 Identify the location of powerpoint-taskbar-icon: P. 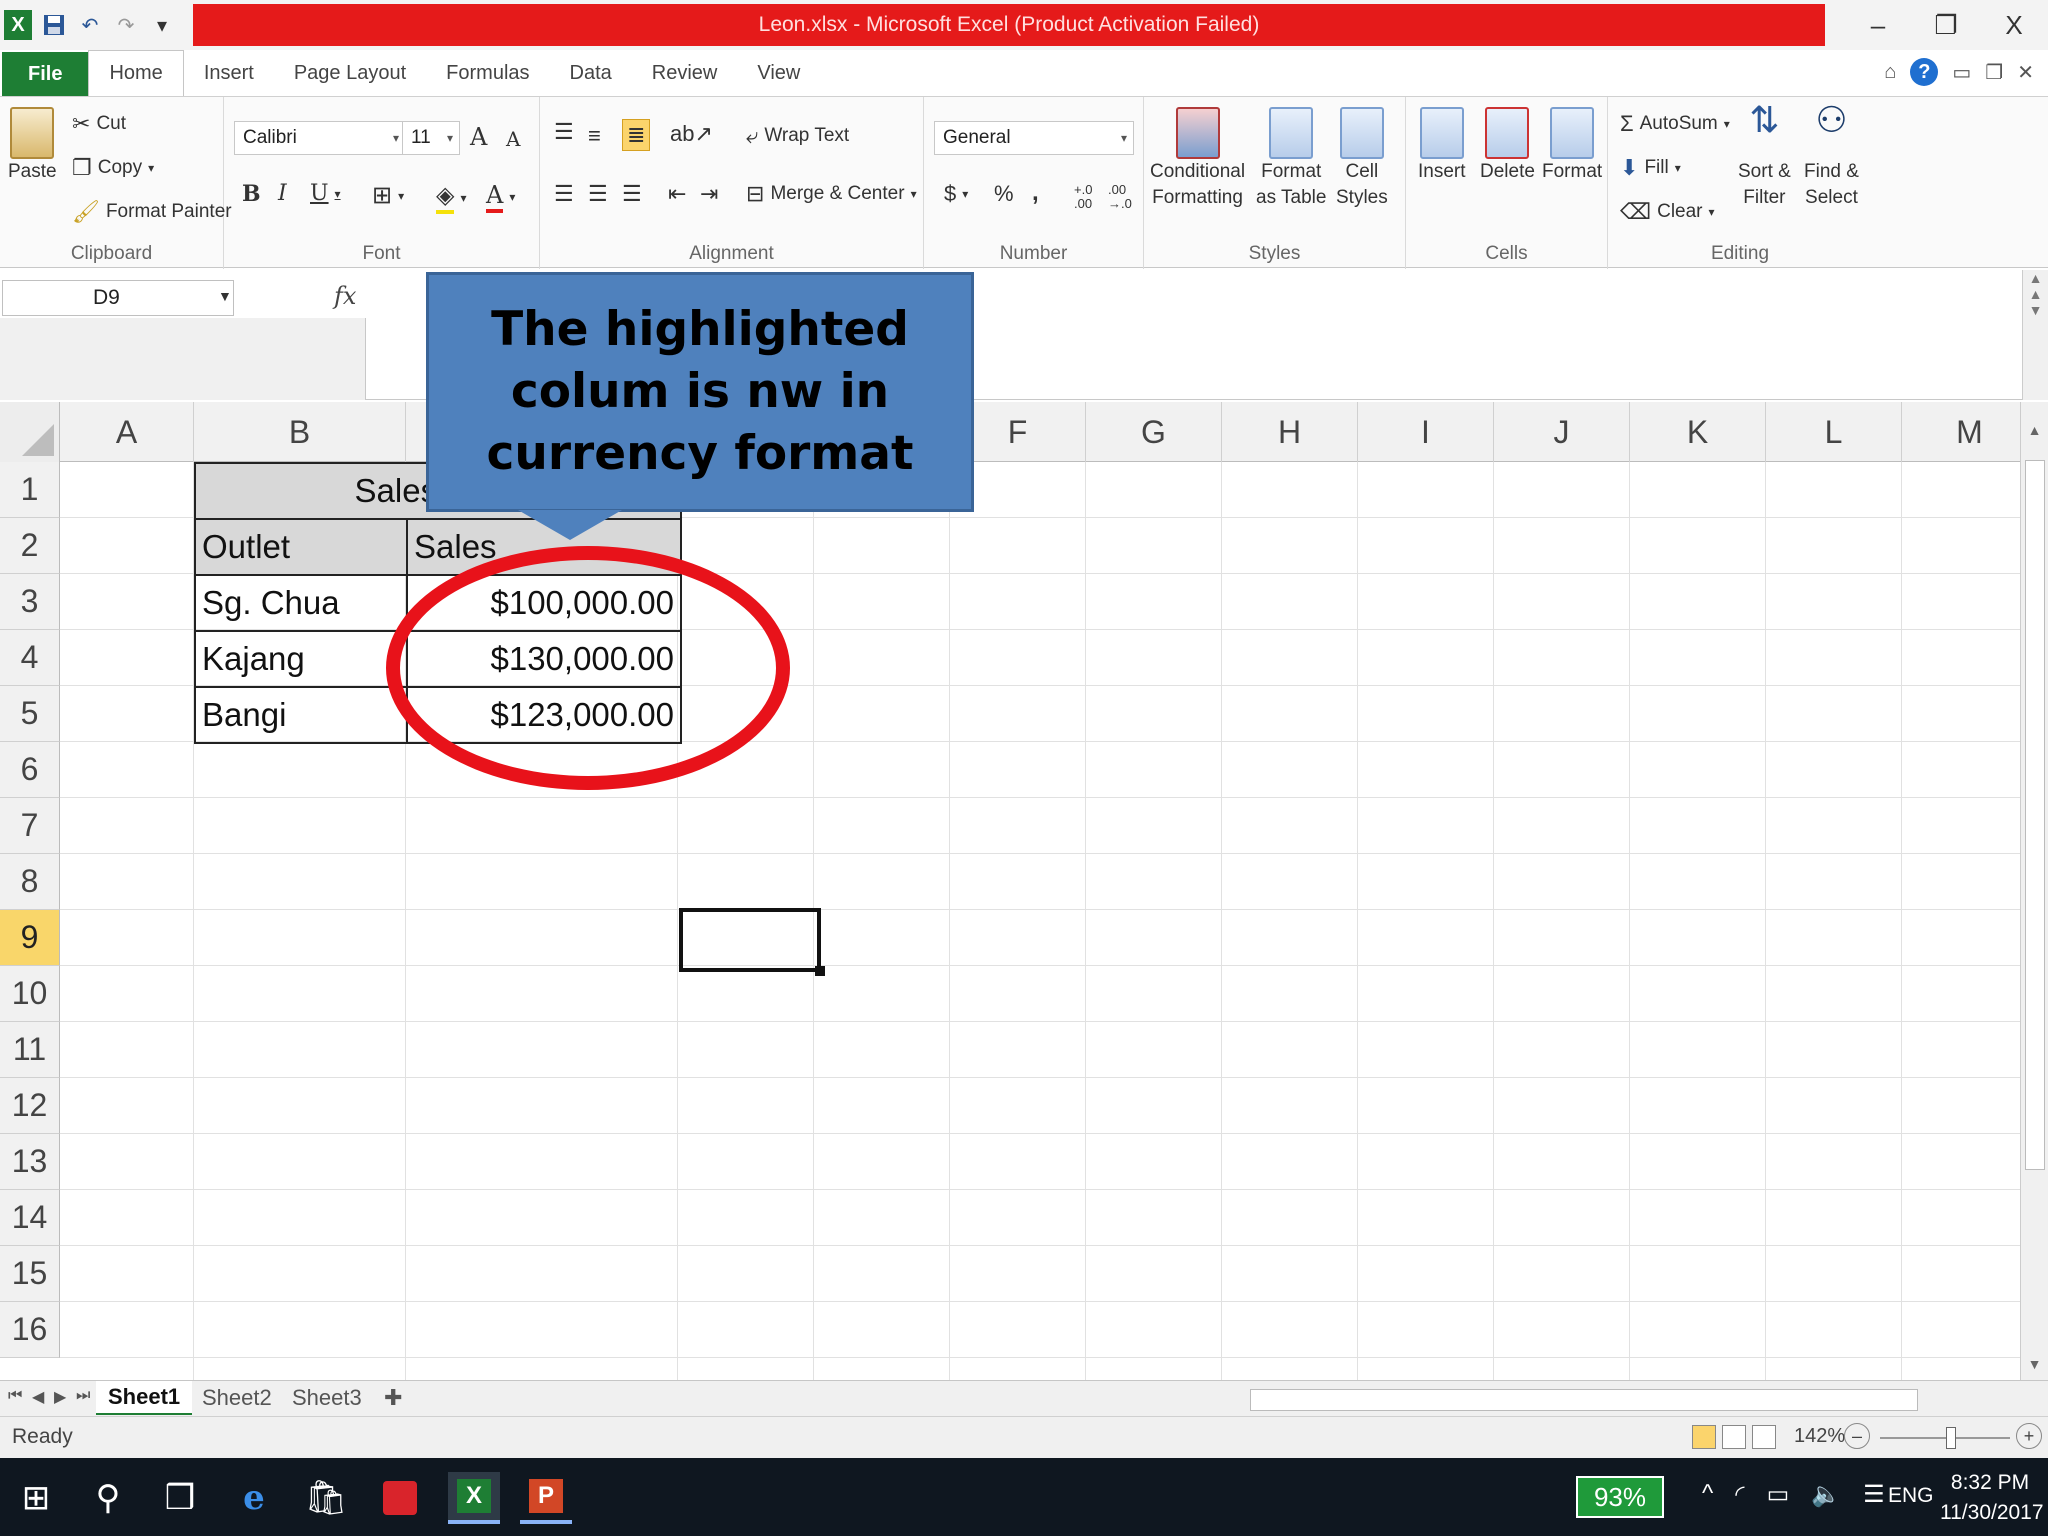
(546, 1498).